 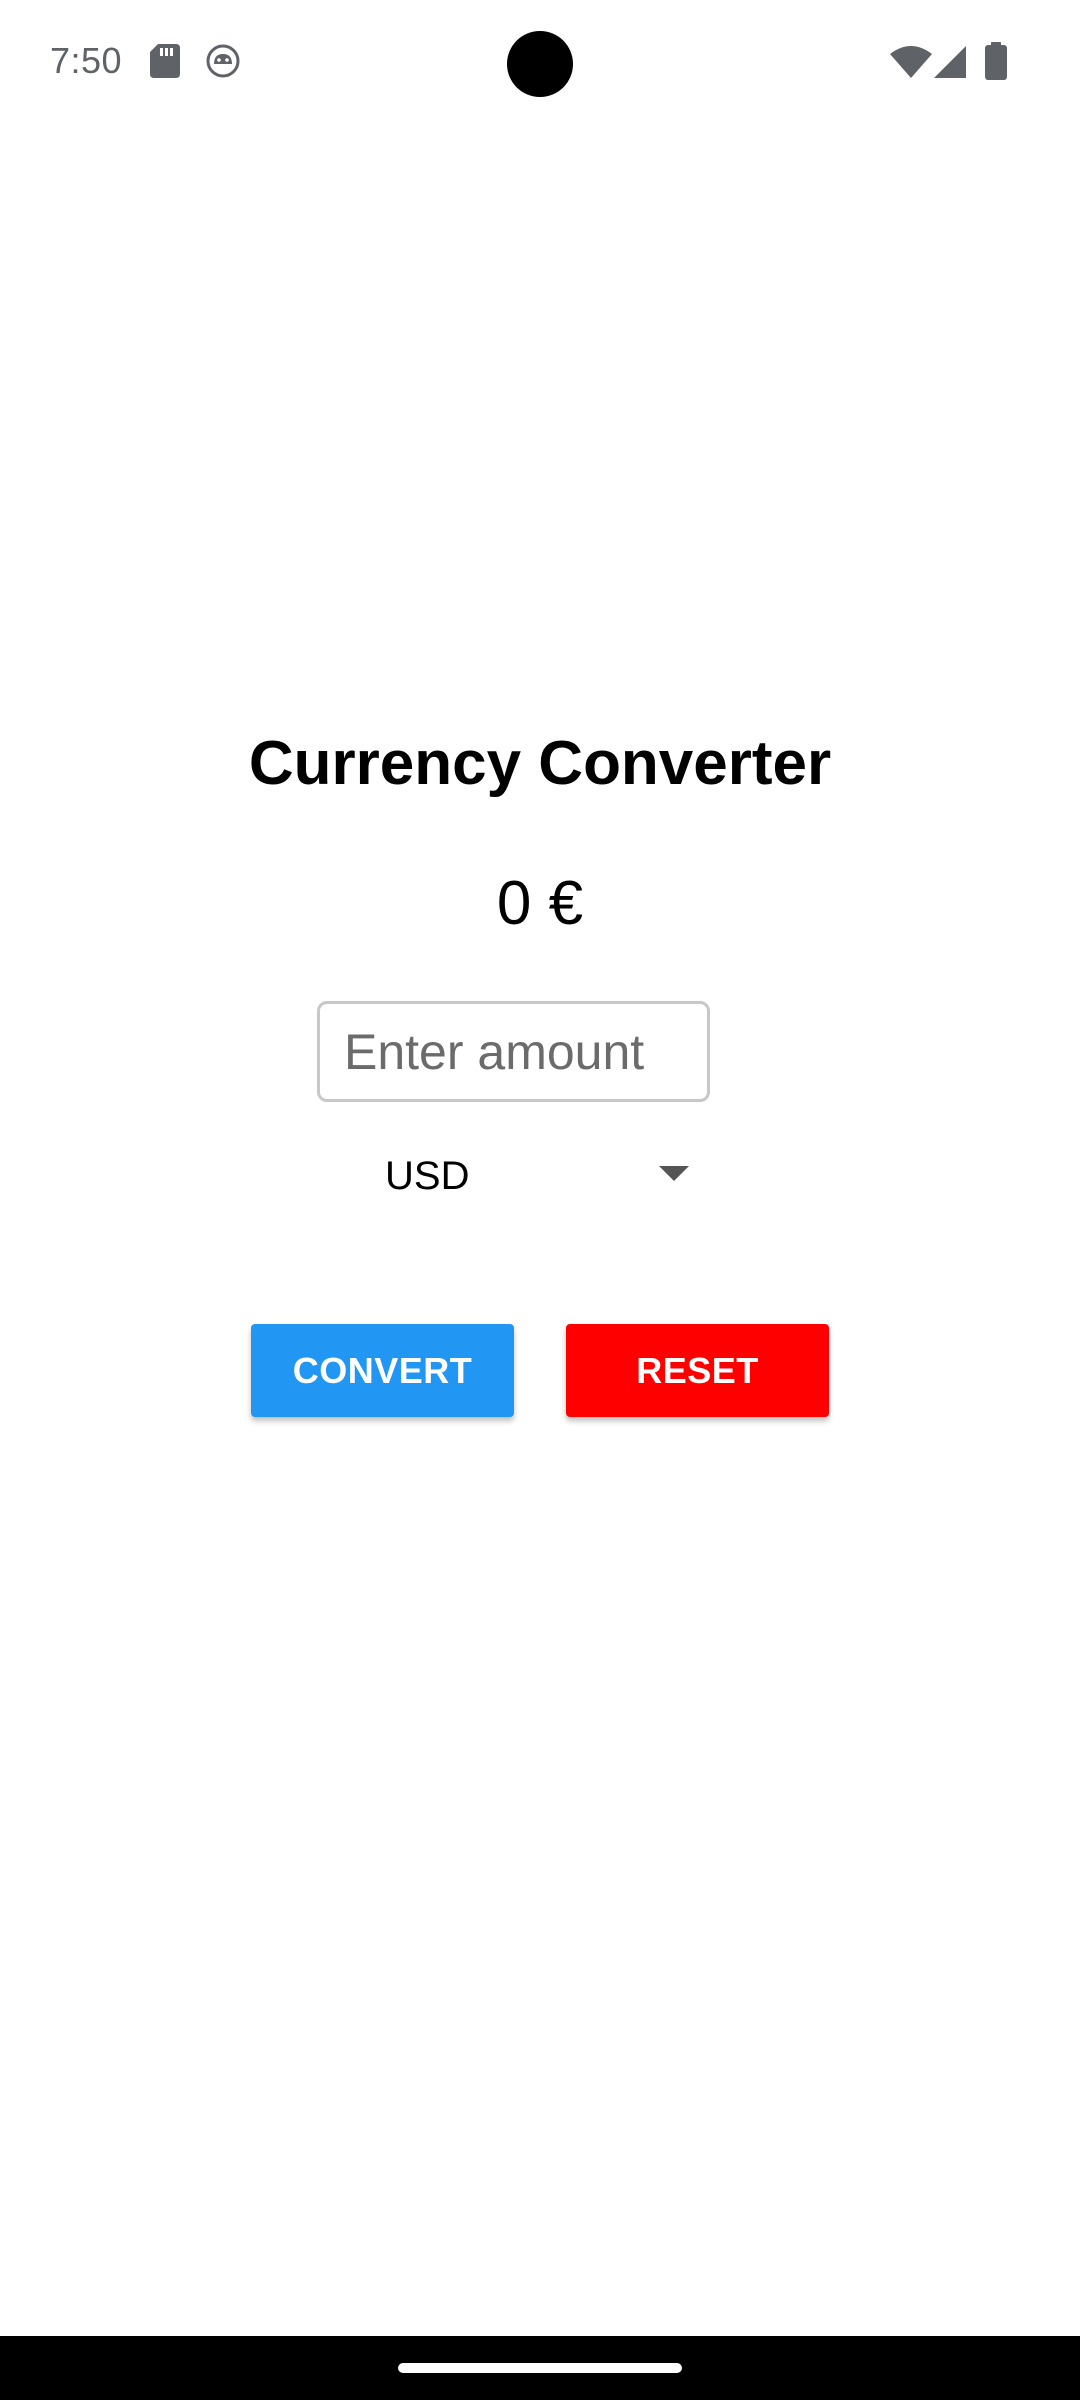 What do you see at coordinates (674, 1173) in the screenshot?
I see `dropdown-arrow-icon` at bounding box center [674, 1173].